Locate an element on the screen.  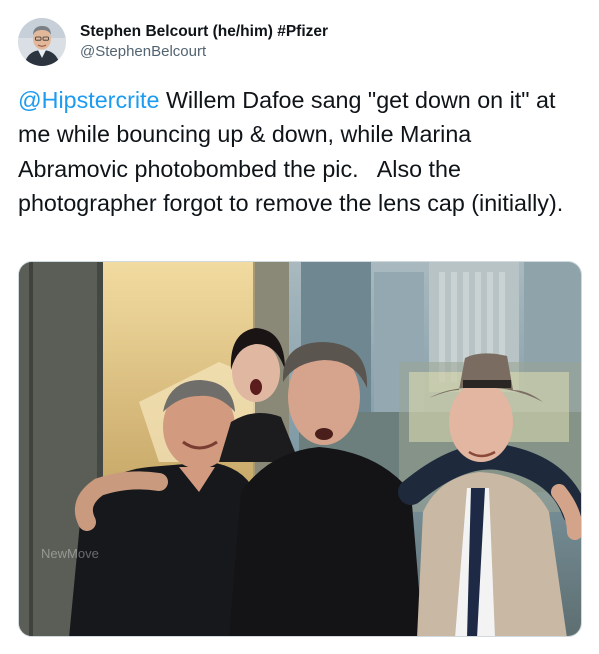
author-handle: @StephenBelcourt is located at coordinates (204, 52).